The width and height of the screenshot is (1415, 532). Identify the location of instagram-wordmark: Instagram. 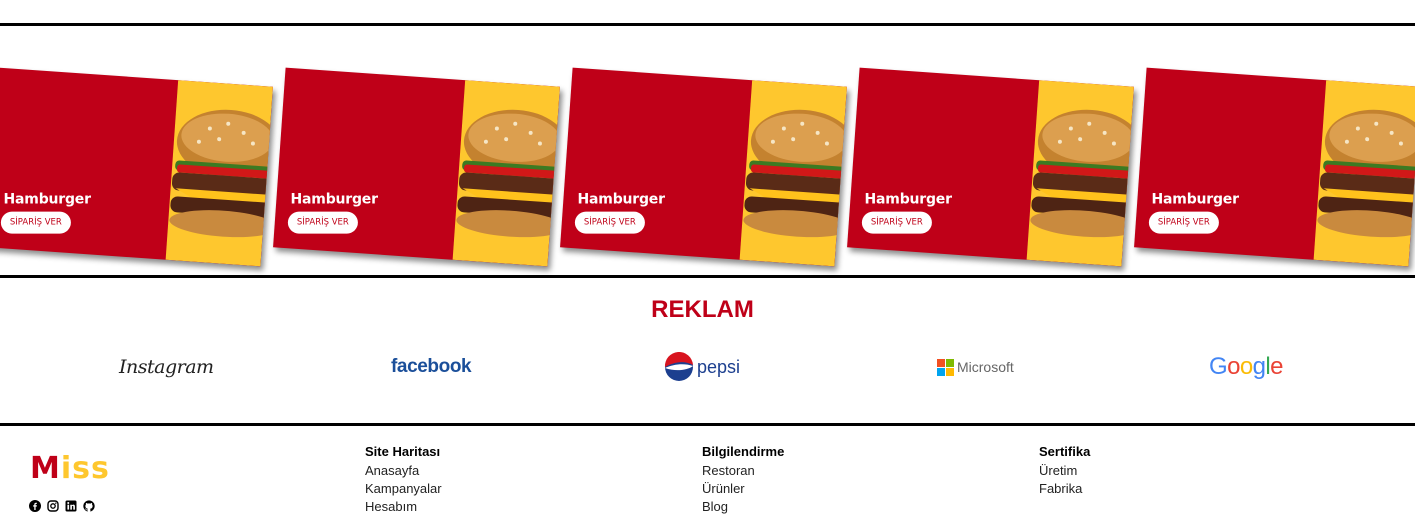
(166, 367).